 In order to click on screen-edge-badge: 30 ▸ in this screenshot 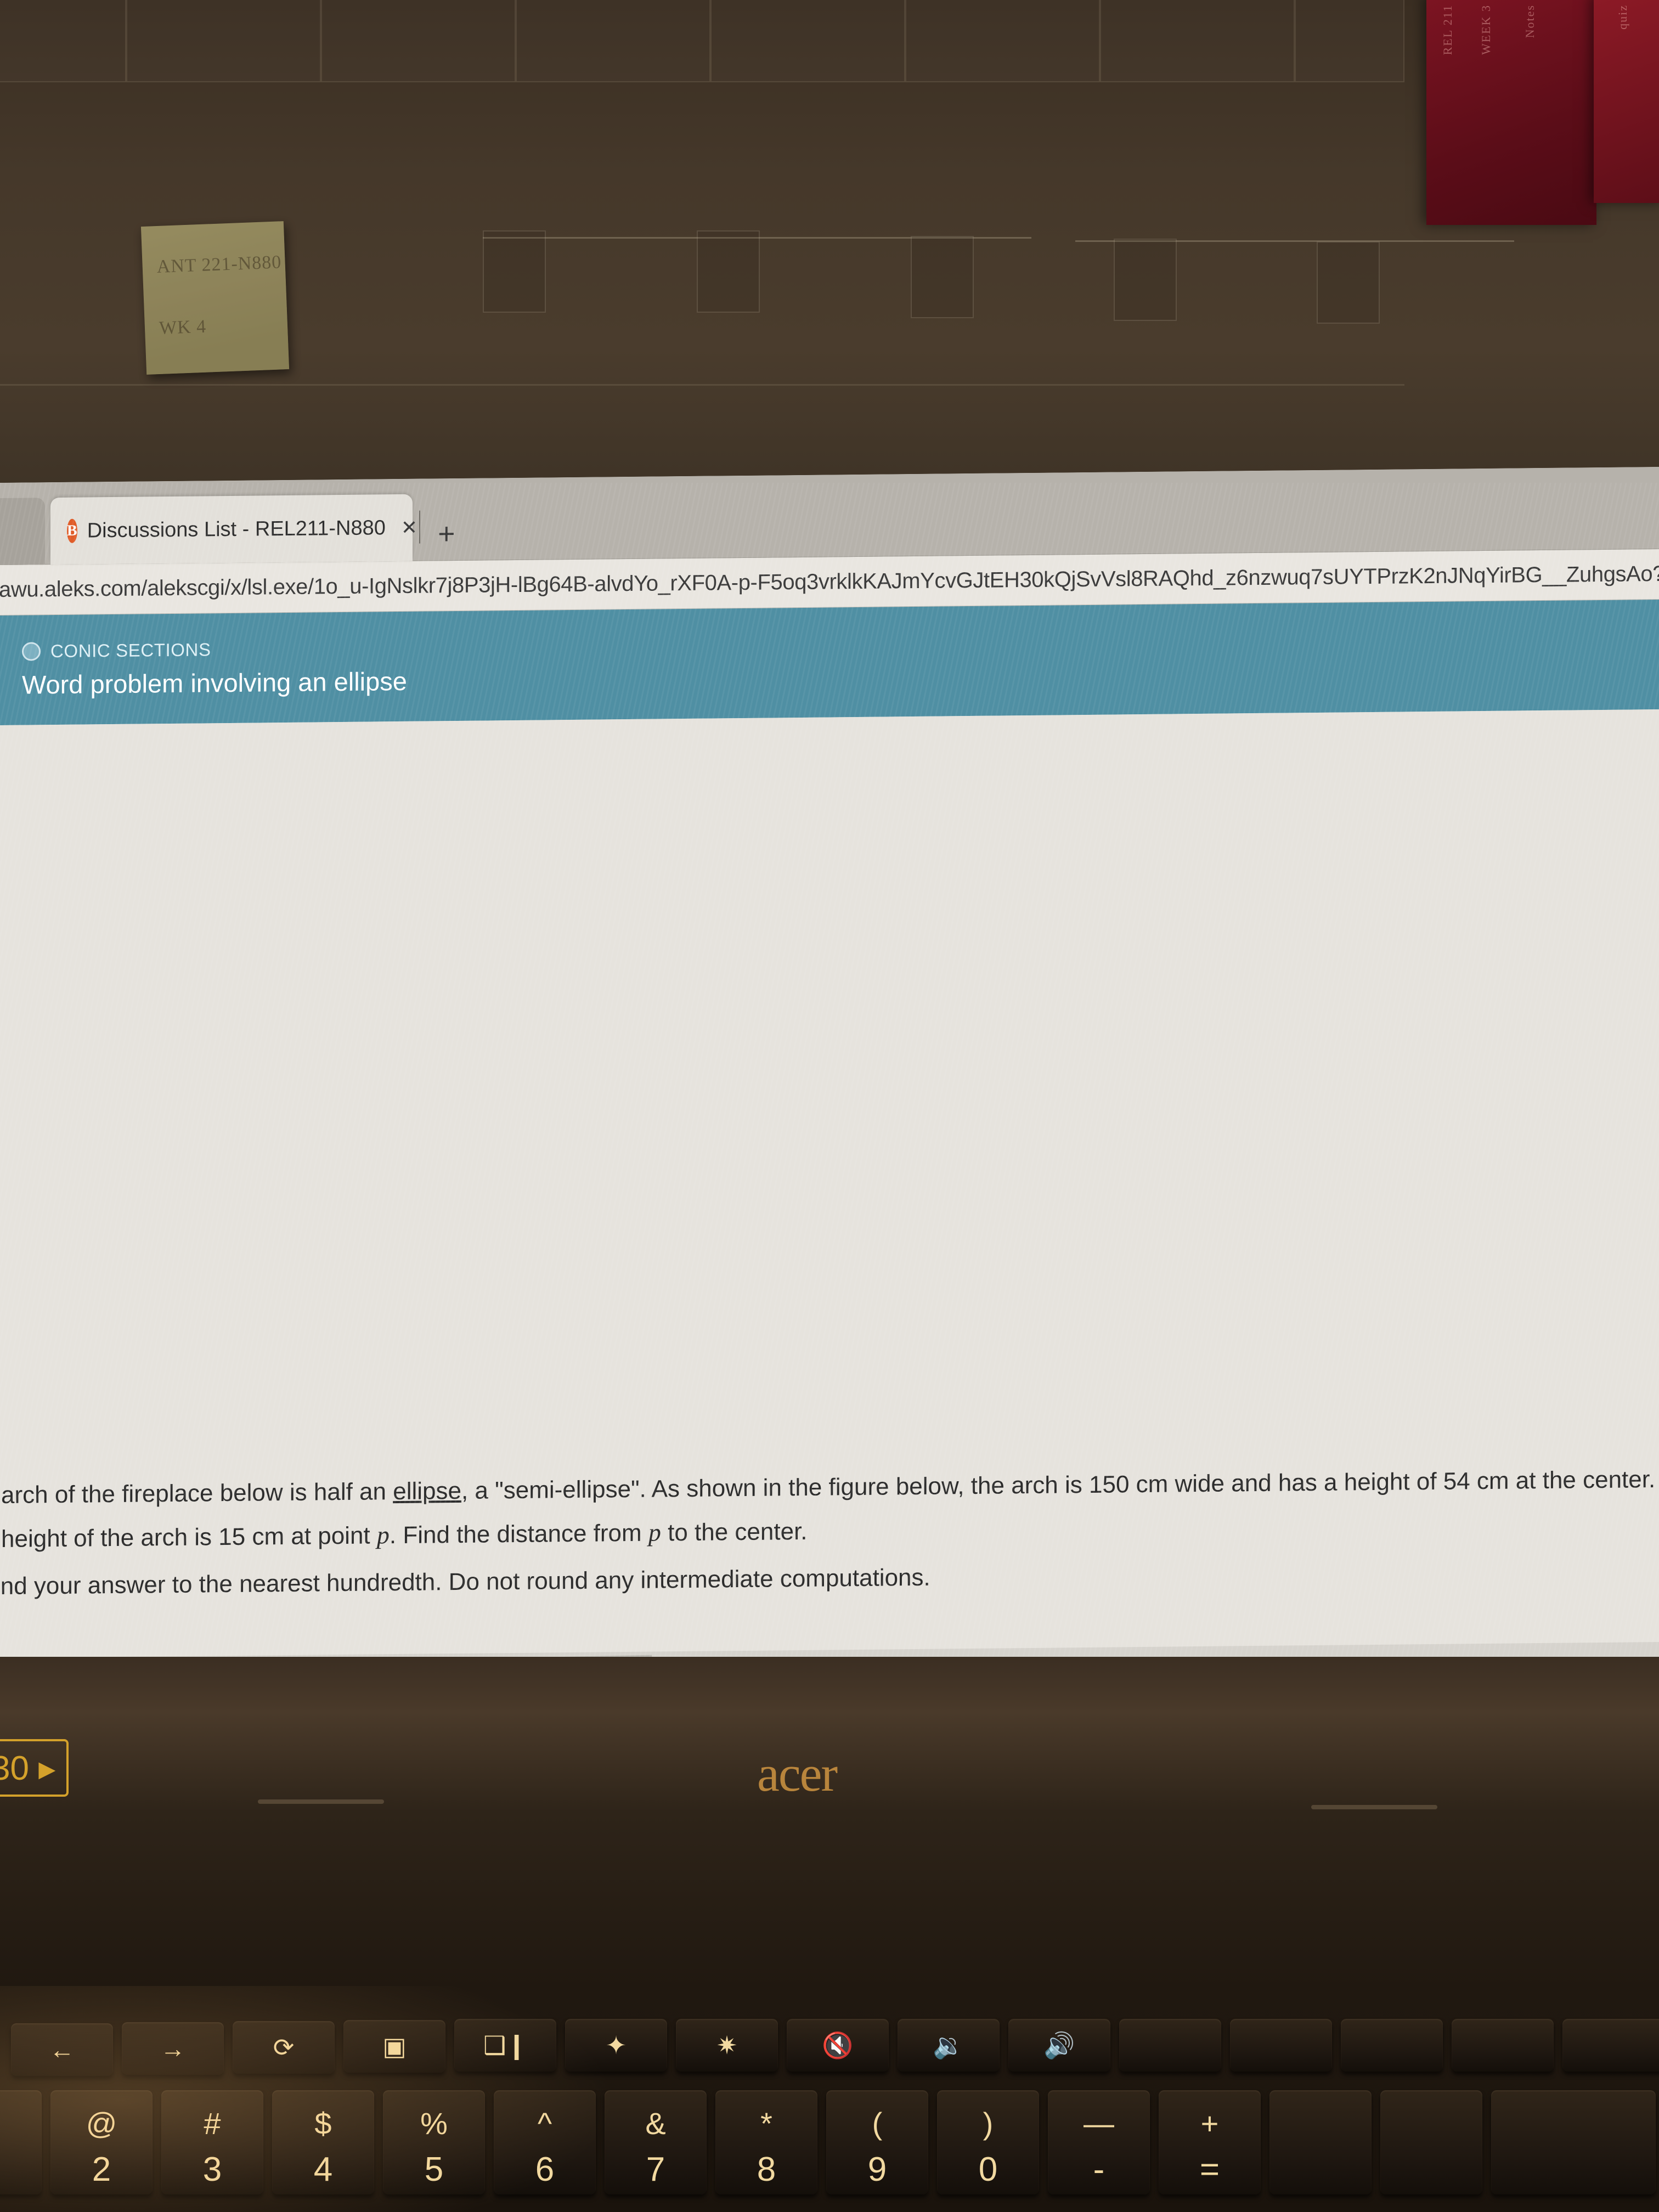, I will do `click(35, 1768)`.